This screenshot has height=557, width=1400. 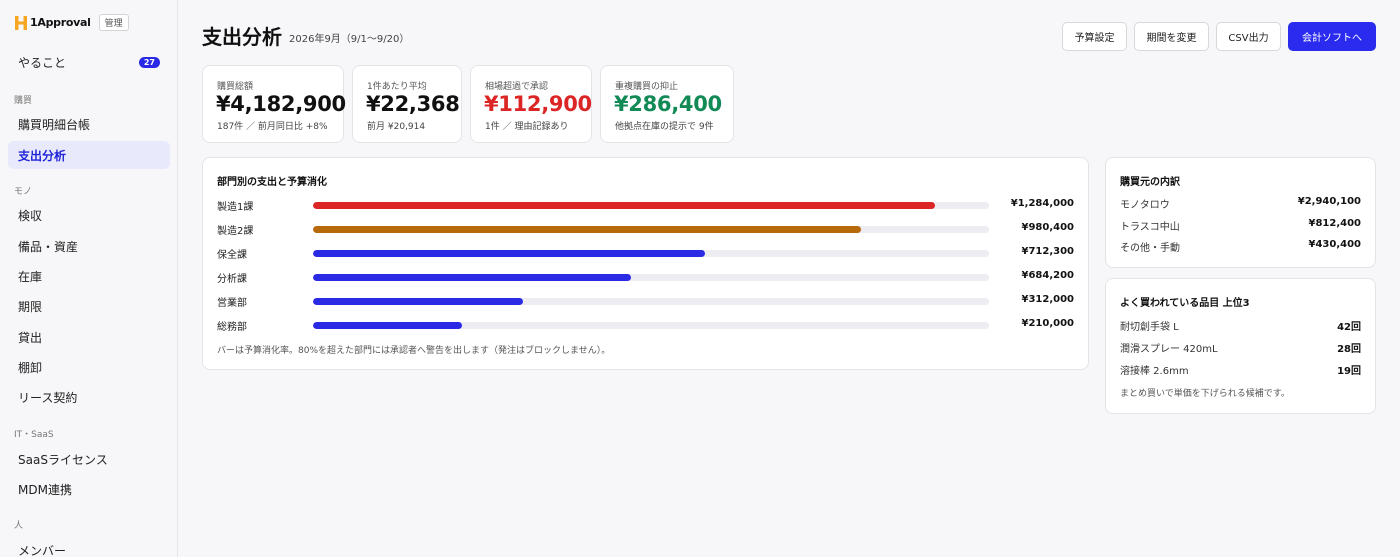 What do you see at coordinates (281, 104) in the screenshot?
I see `kpi-value: ¥4,182,900` at bounding box center [281, 104].